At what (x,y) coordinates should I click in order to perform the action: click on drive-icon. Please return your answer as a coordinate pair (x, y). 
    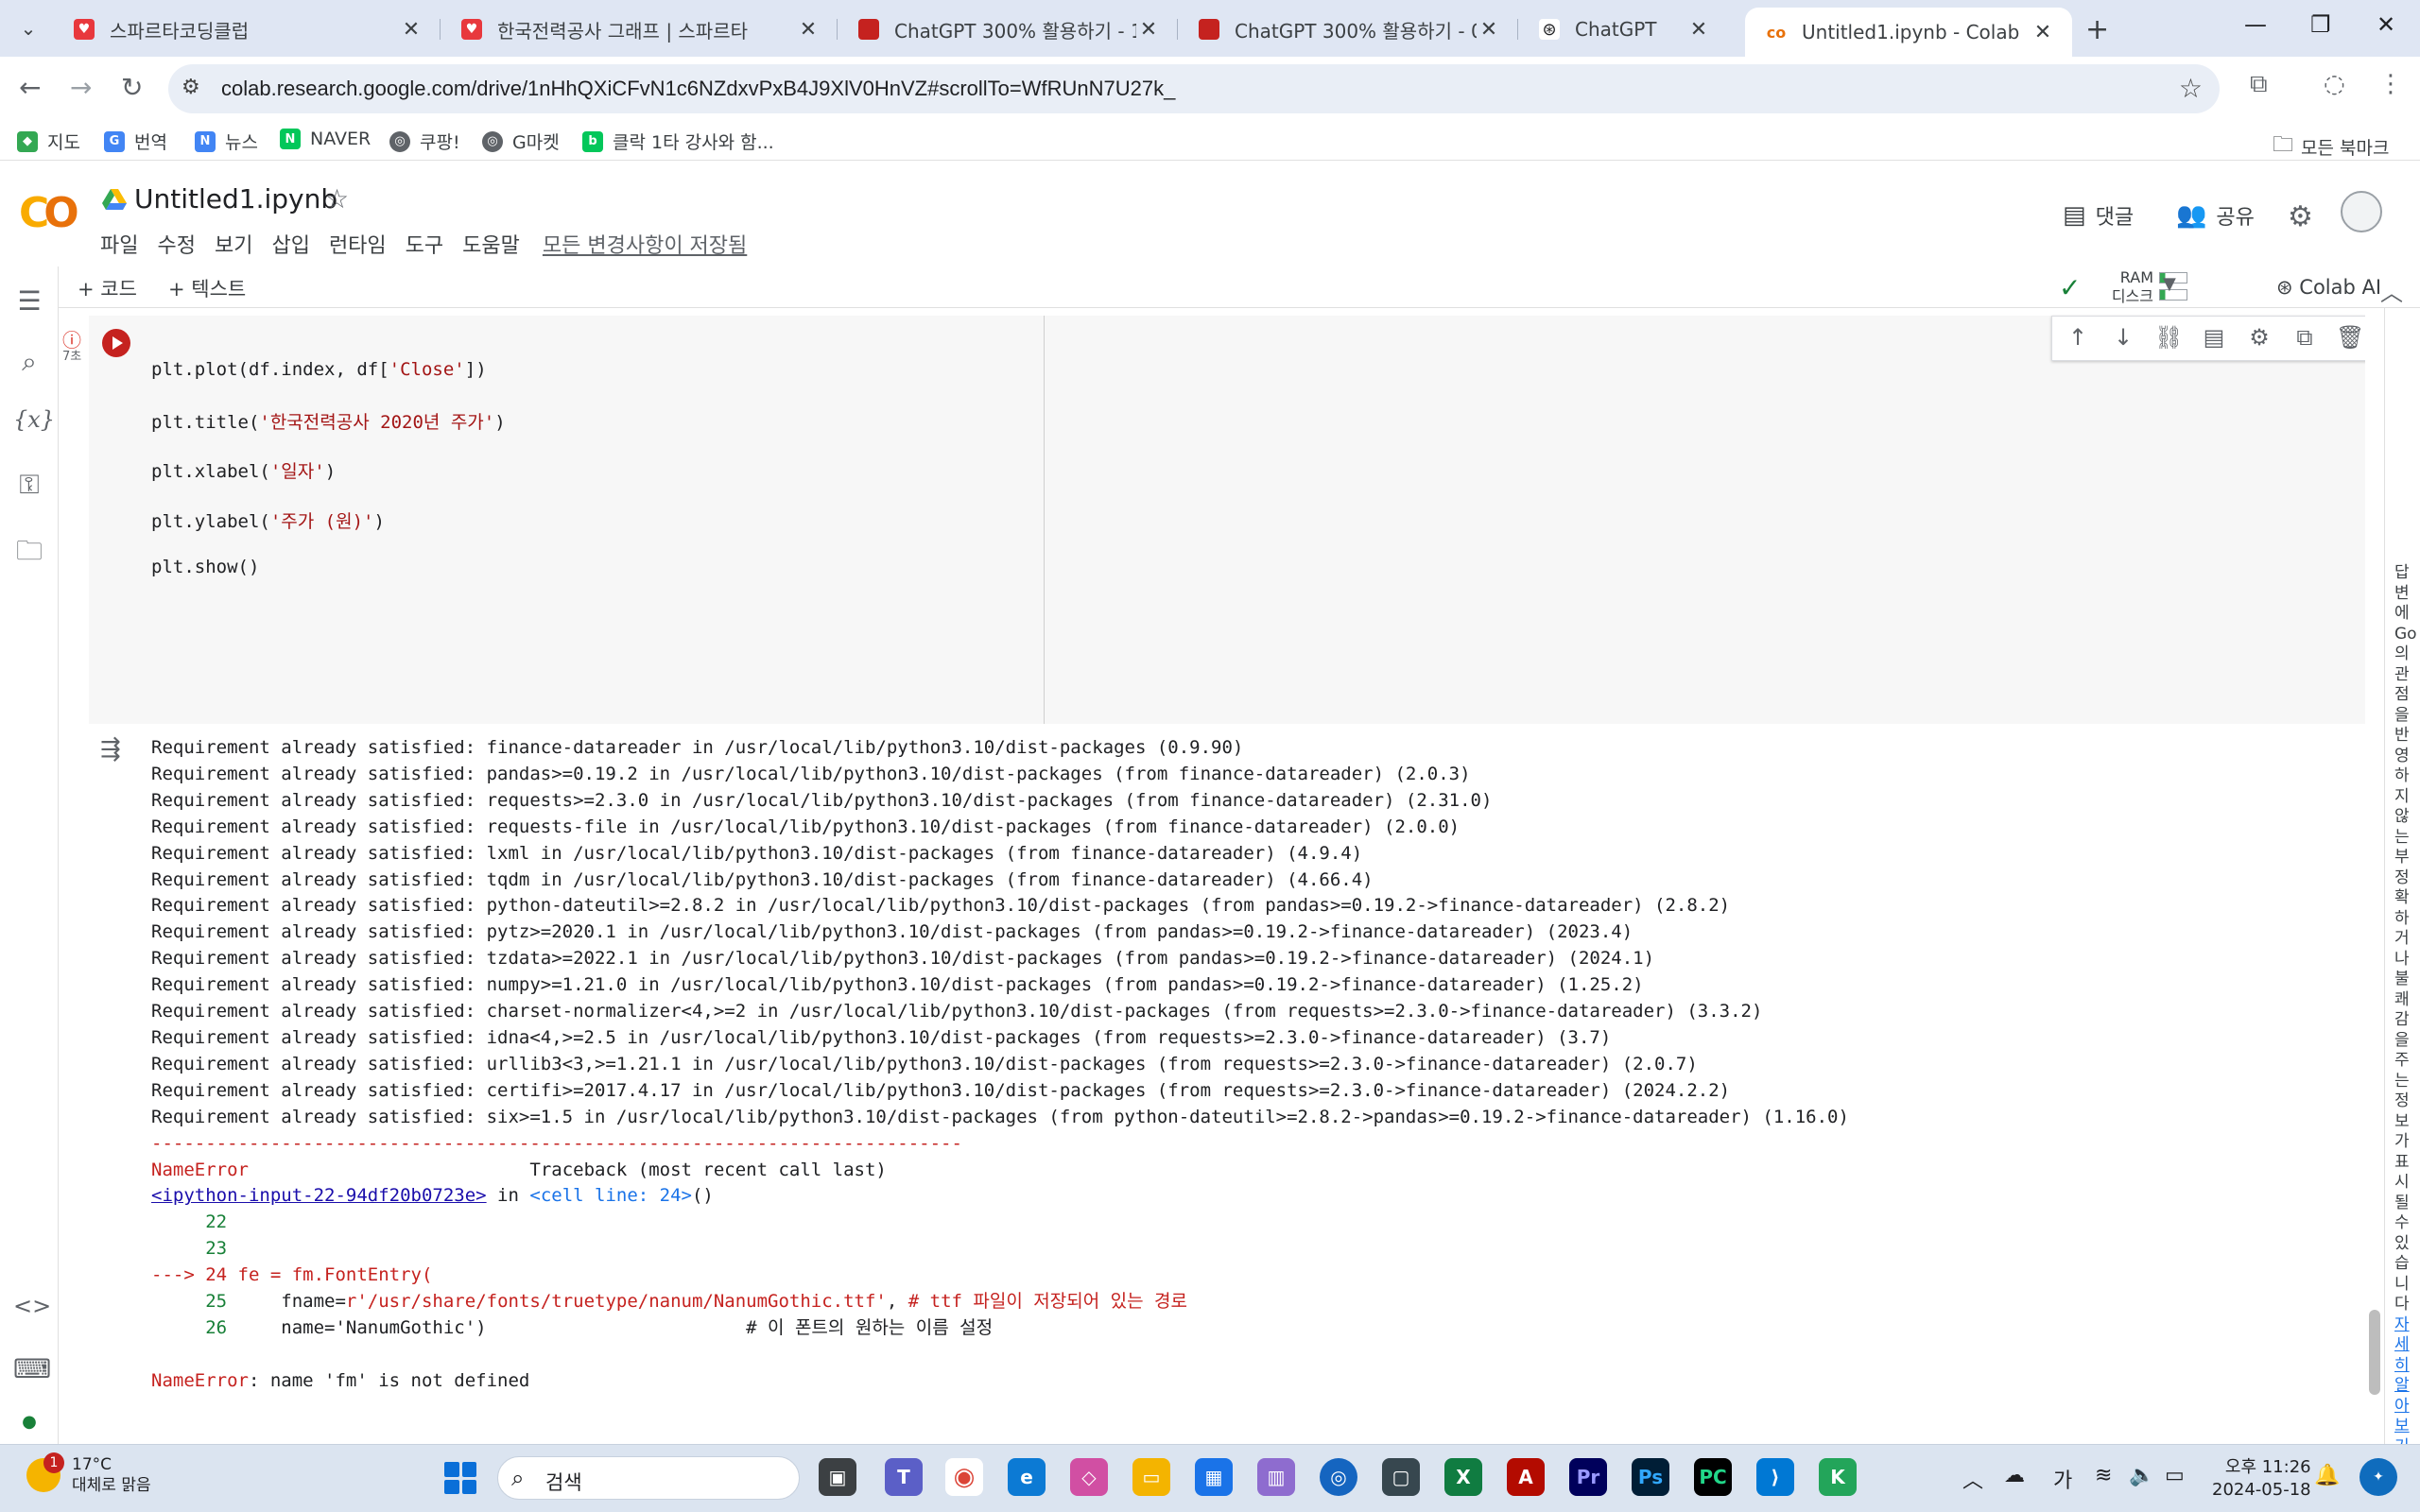
    Looking at the image, I should click on (115, 200).